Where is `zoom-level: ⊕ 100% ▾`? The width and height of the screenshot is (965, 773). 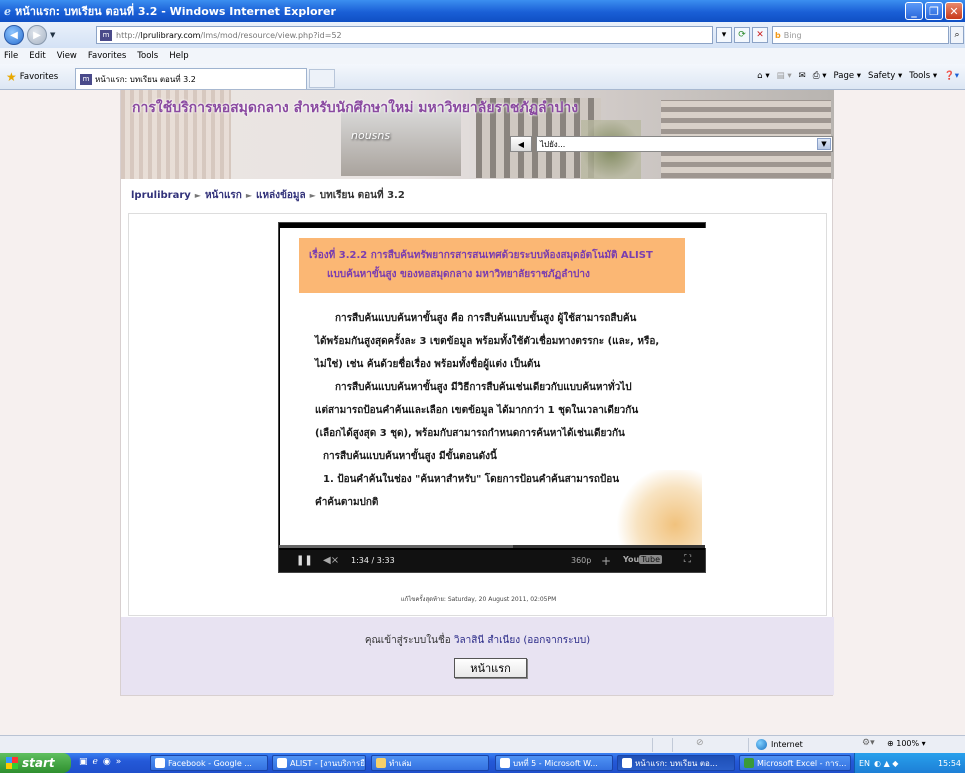 zoom-level: ⊕ 100% ▾ is located at coordinates (906, 743).